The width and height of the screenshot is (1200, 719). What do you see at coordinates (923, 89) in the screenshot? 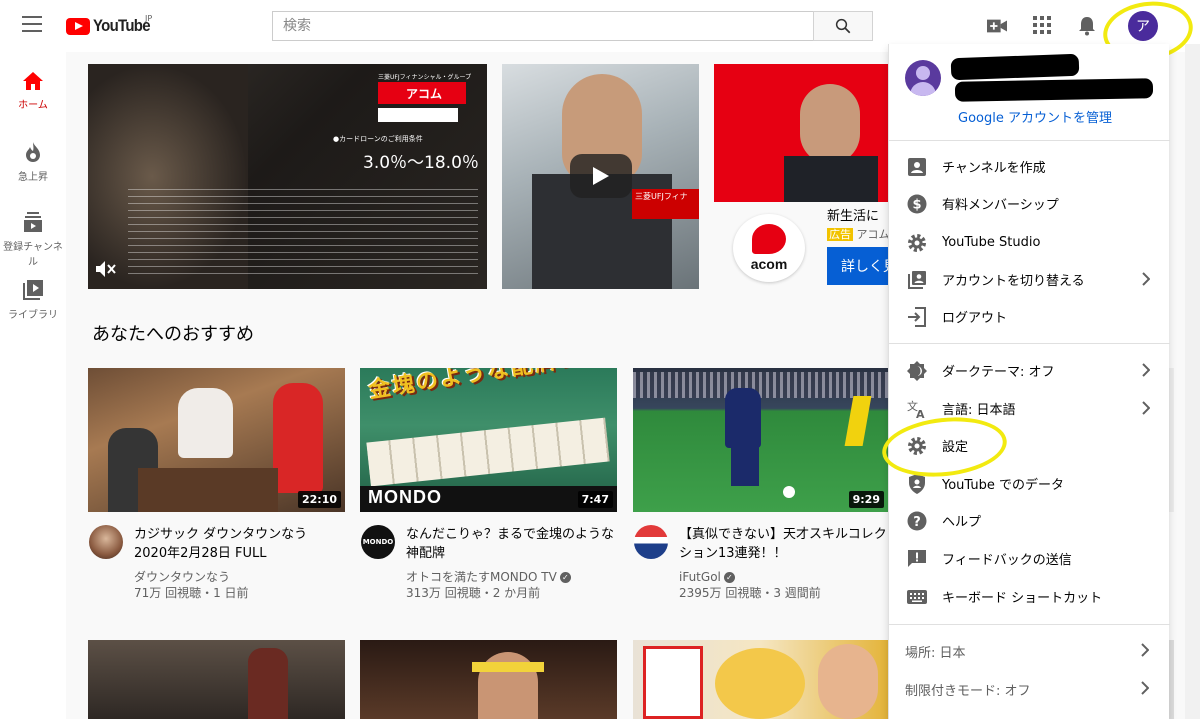
I see `avatar-body` at bounding box center [923, 89].